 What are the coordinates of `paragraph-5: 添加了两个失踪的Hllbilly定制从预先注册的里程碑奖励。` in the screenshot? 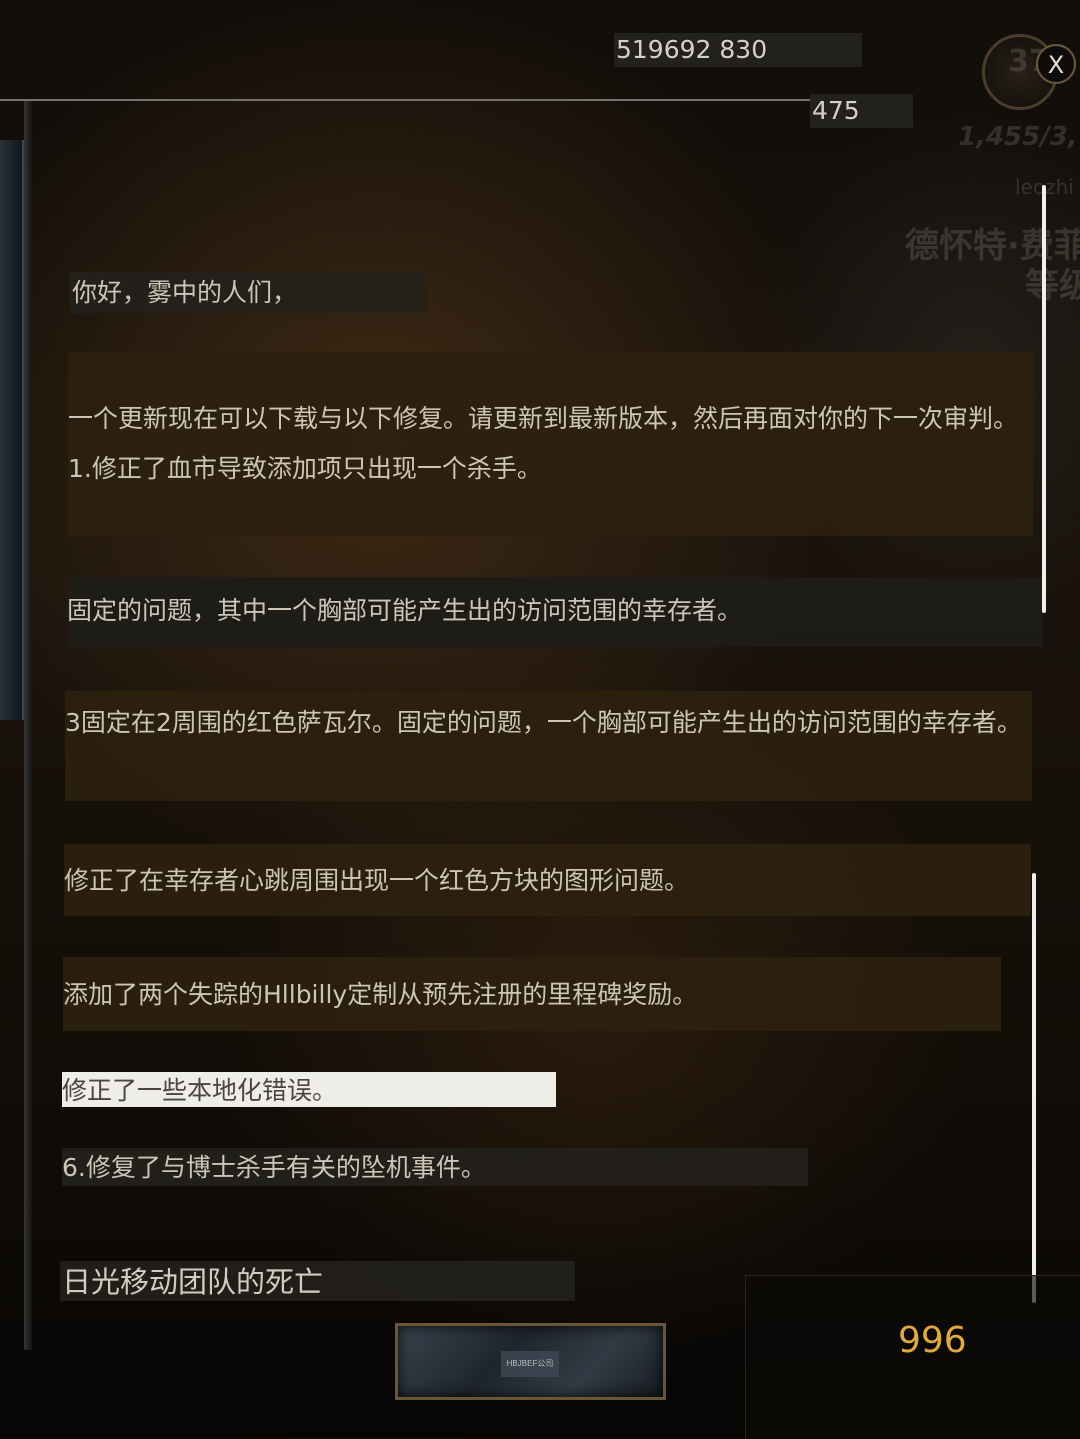 It's located at (532, 994).